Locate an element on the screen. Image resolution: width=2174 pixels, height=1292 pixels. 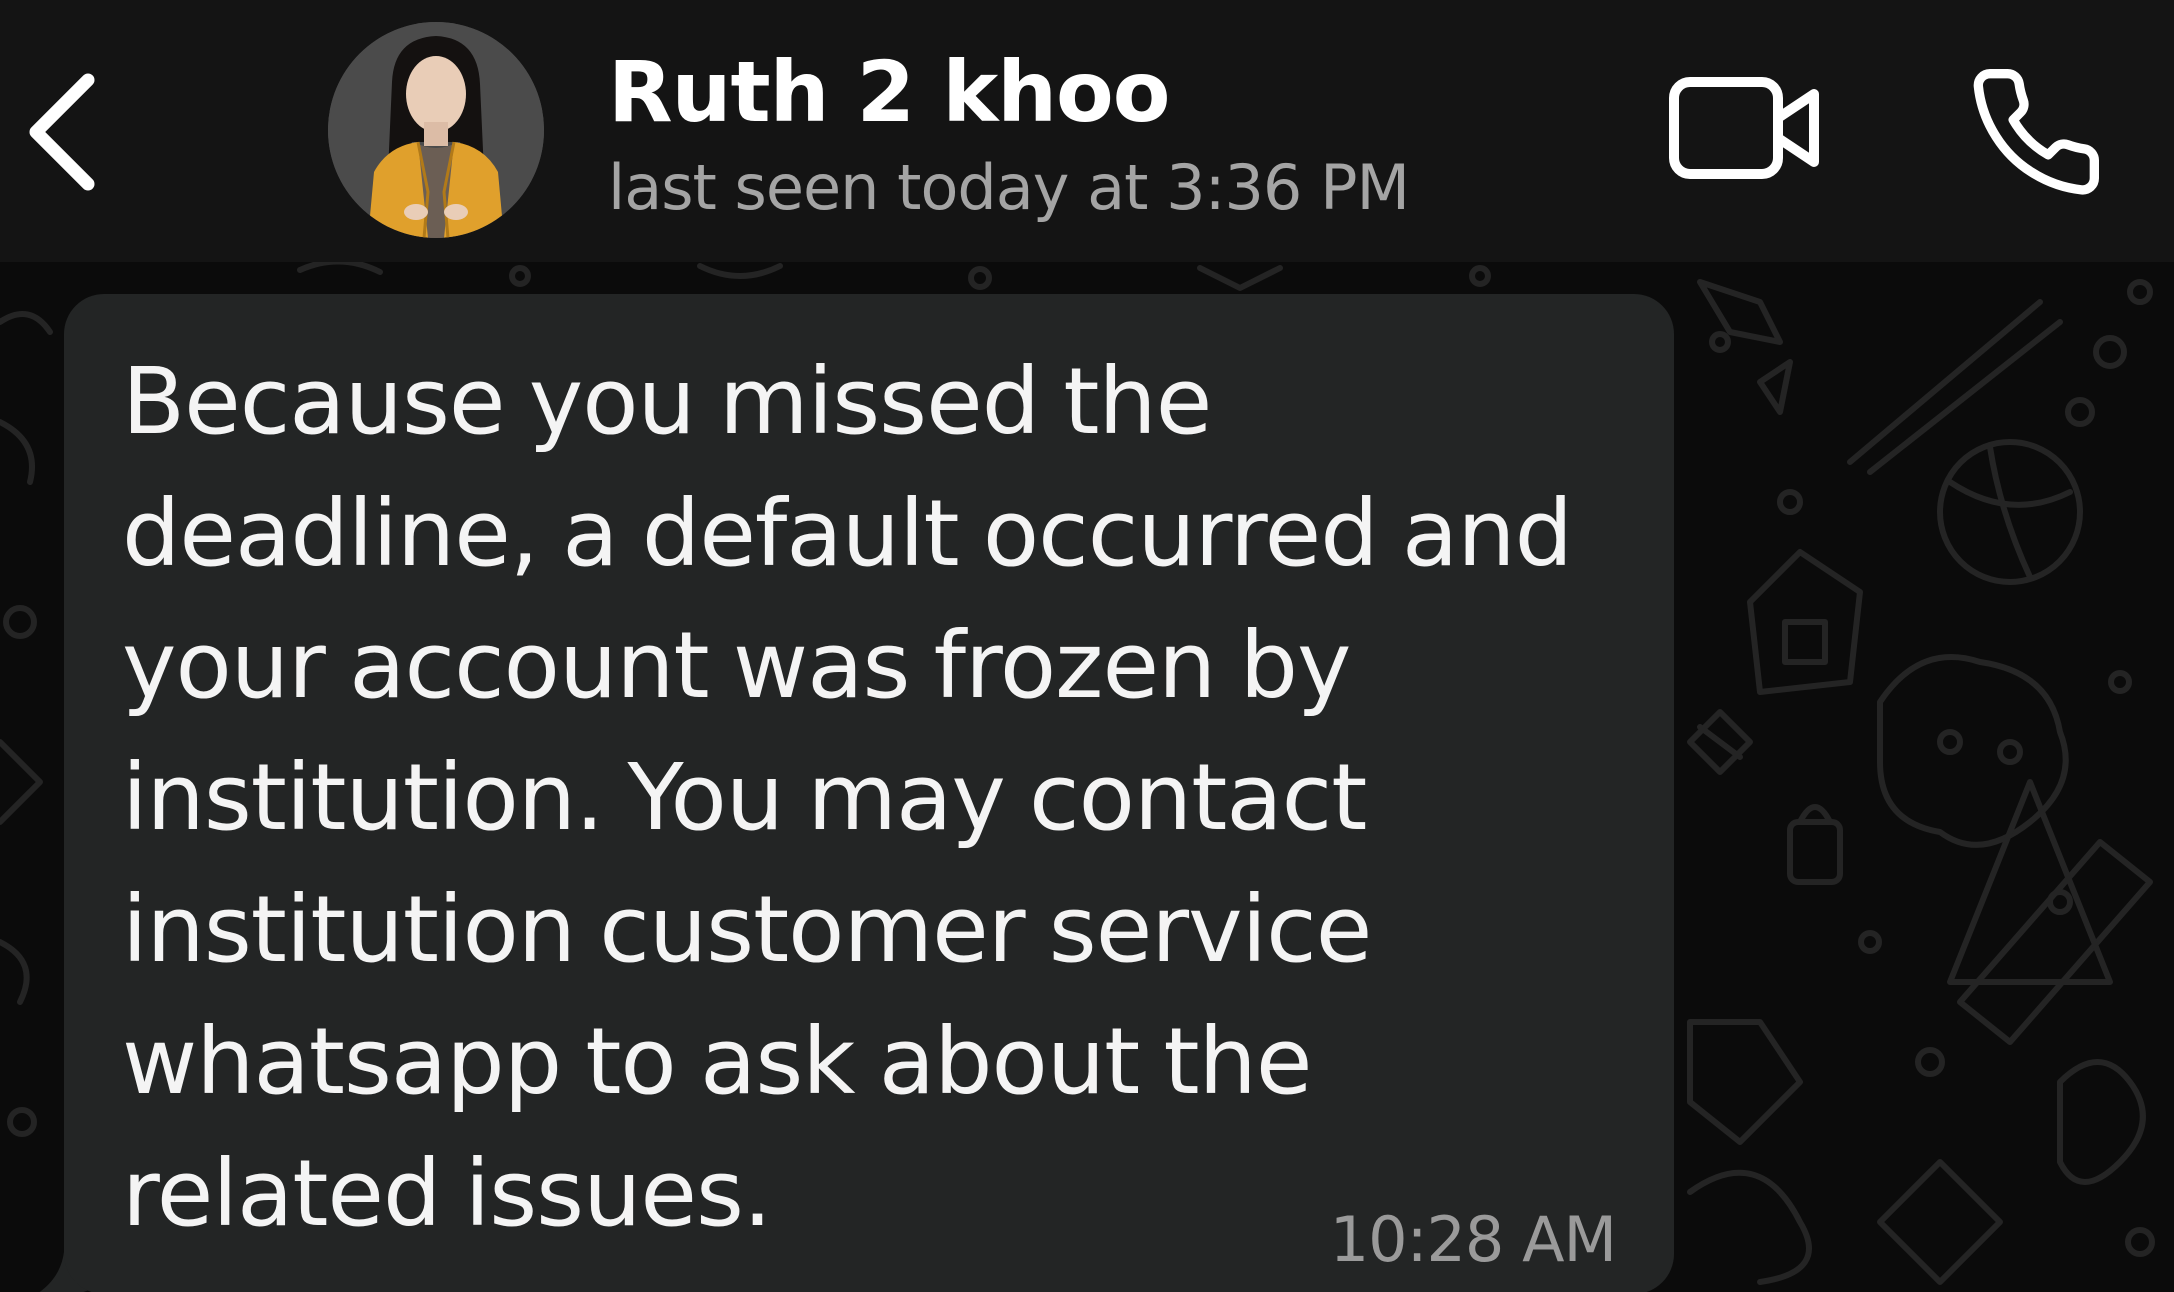
back-button is located at coordinates (63, 130).